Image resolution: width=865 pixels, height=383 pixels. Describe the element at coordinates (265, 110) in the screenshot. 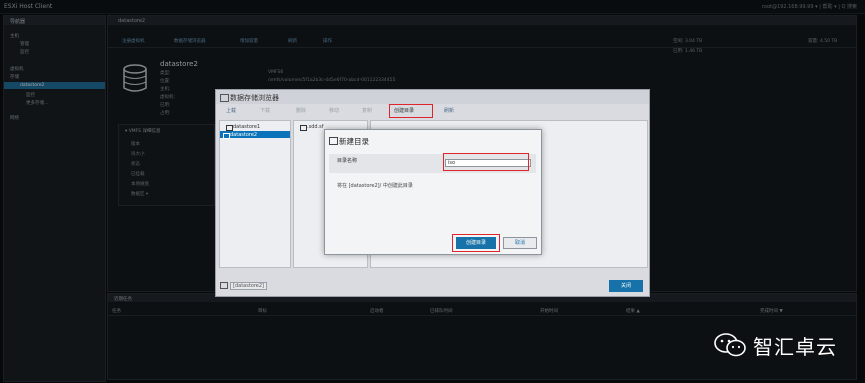

I see `download-button: 下载` at that location.